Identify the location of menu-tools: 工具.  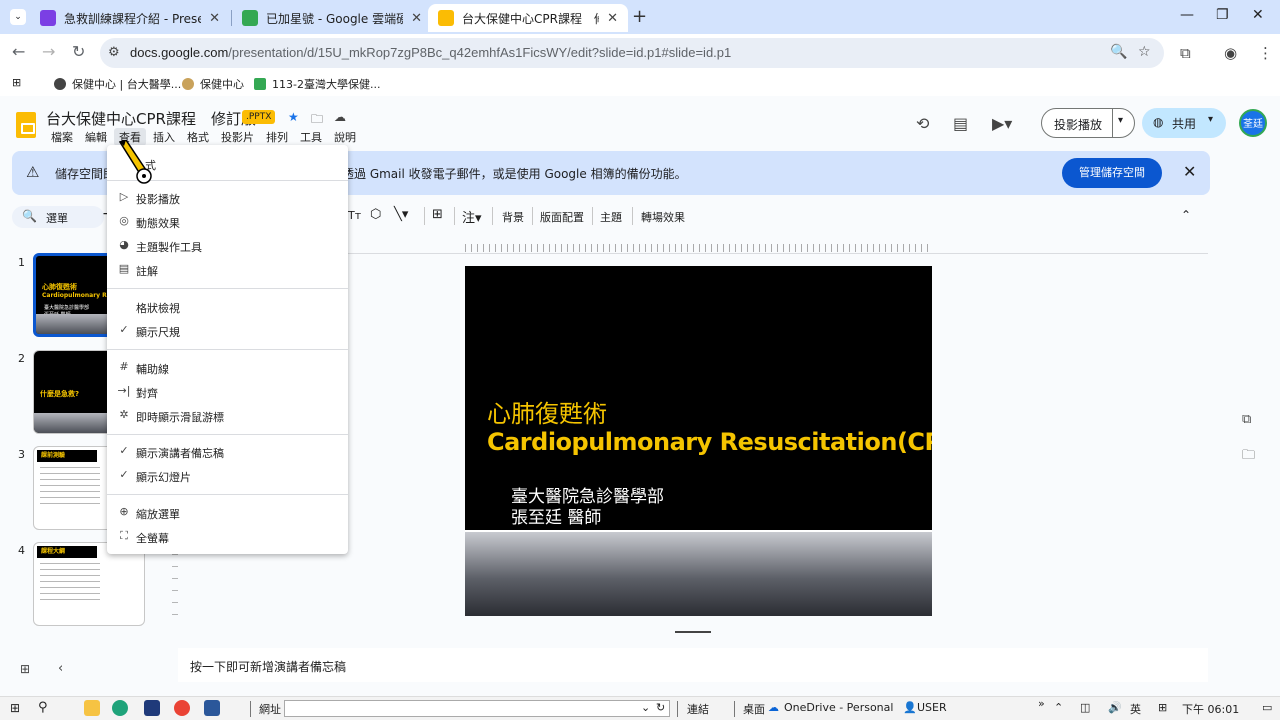
(311, 137).